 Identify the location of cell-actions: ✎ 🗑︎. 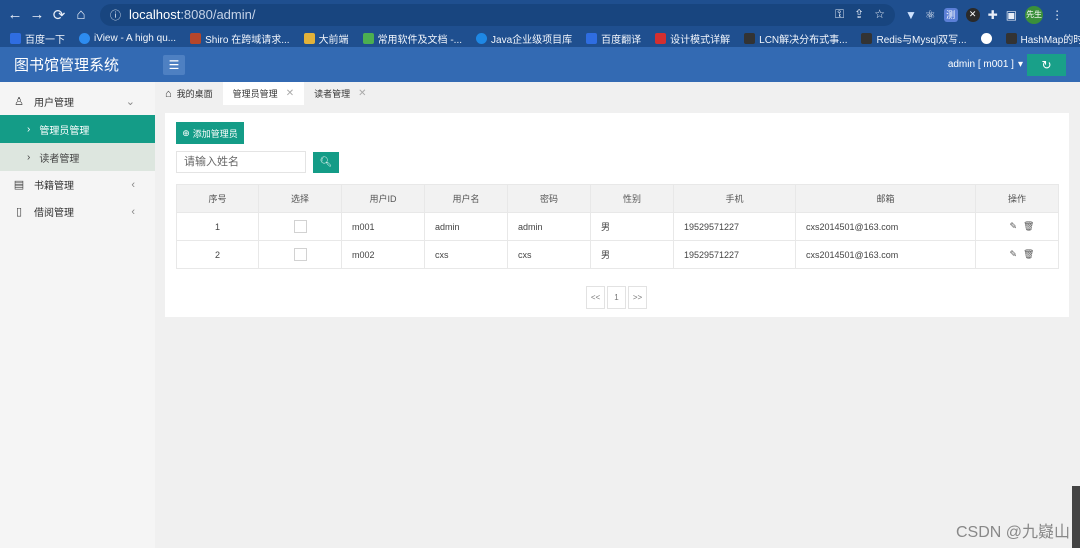
(1017, 226).